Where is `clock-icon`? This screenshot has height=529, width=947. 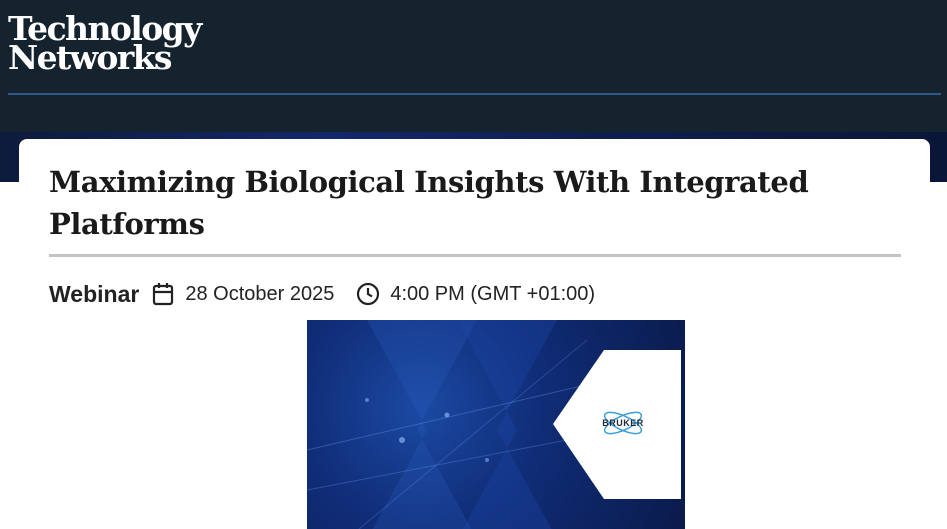 clock-icon is located at coordinates (368, 294).